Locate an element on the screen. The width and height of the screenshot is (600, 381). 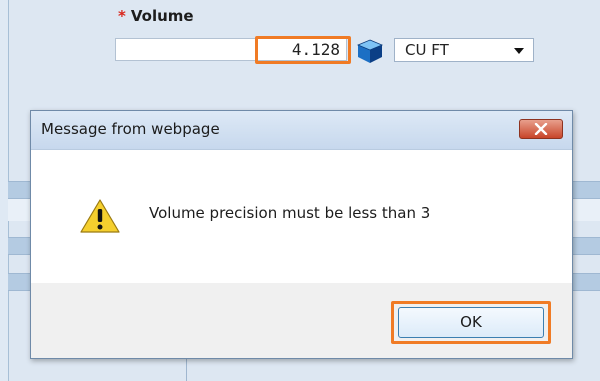
unit-select-value: CU FT is located at coordinates (427, 50).